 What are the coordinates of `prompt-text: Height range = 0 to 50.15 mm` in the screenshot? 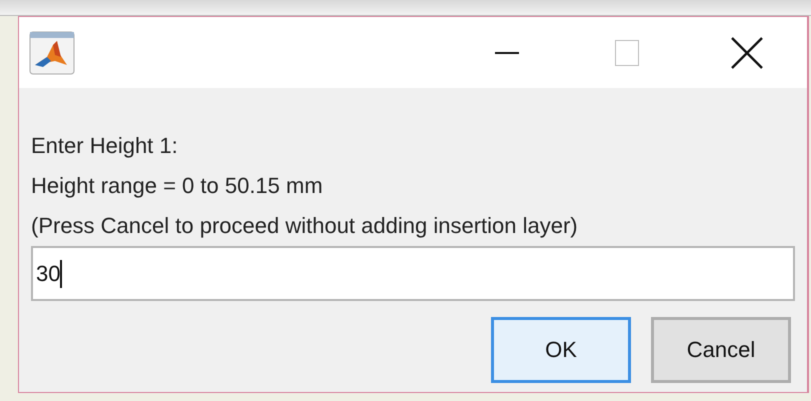 It's located at (177, 186).